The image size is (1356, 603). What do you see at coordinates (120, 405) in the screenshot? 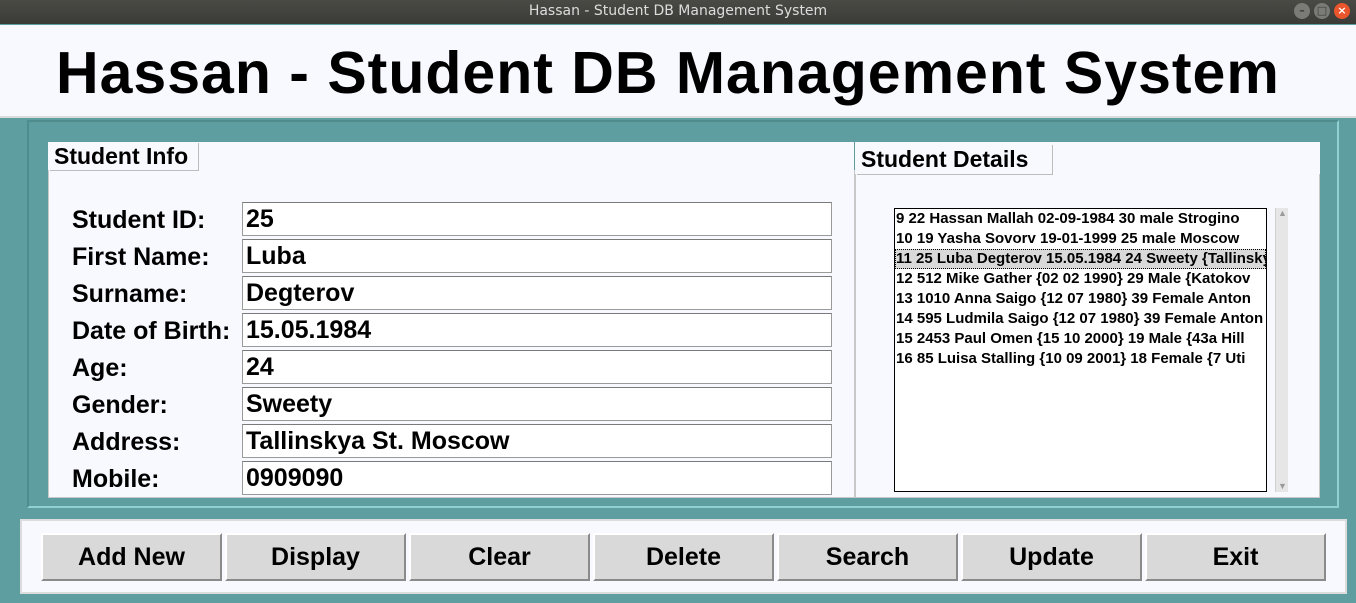
I see `gender-label: Gender:` at bounding box center [120, 405].